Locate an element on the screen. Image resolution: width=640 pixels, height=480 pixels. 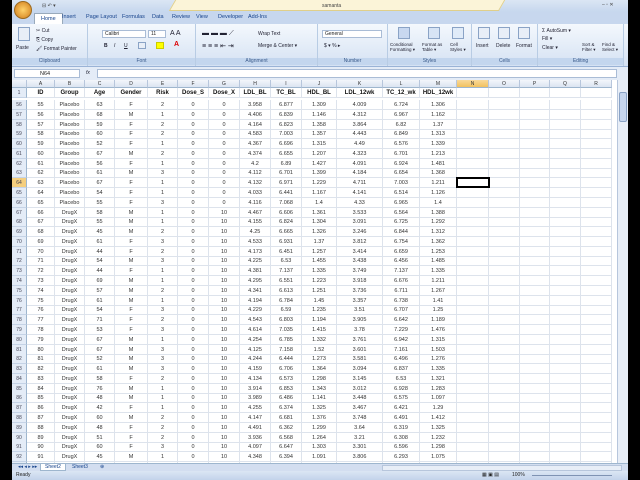
cell: F is located at coordinates (131, 105).